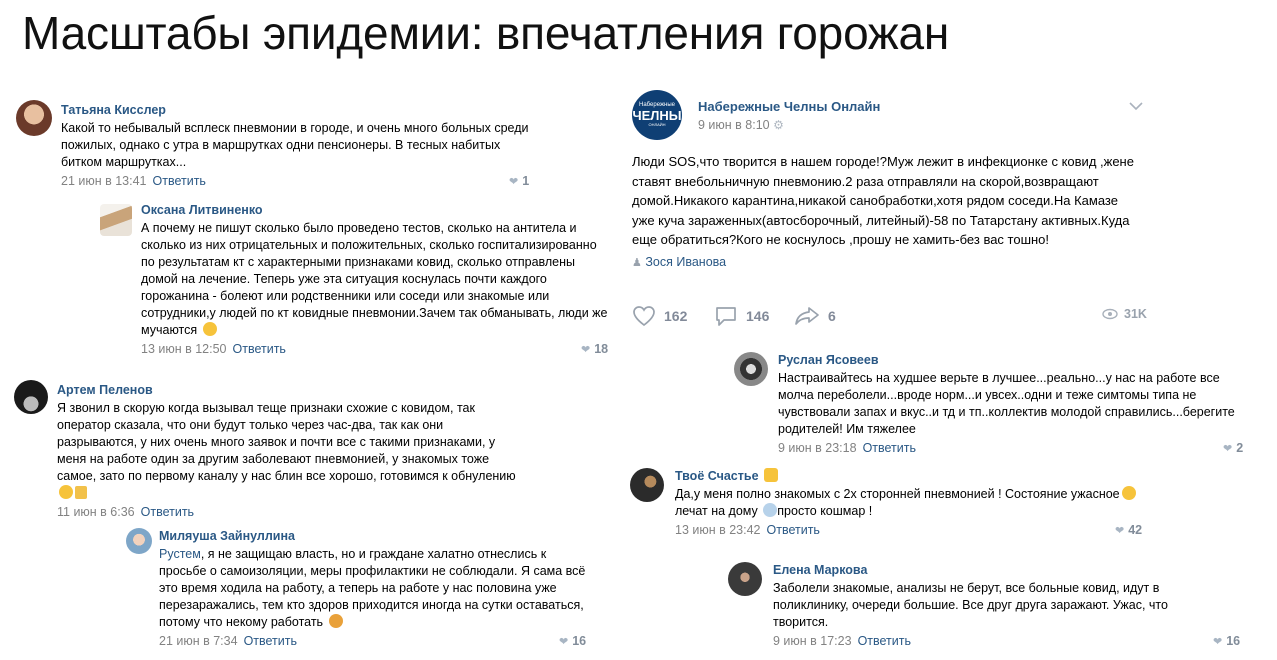 The width and height of the screenshot is (1277, 660). Describe the element at coordinates (81, 492) in the screenshot. I see `thumbs-up-icon` at that location.